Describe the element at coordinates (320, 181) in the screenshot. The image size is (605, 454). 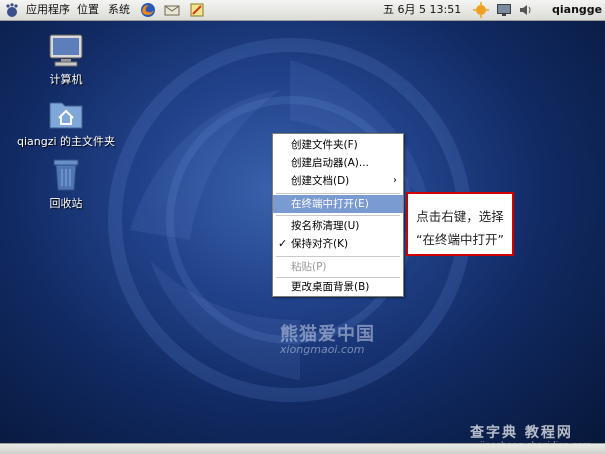
I see `menu-item-label: 创建文档(D)` at that location.